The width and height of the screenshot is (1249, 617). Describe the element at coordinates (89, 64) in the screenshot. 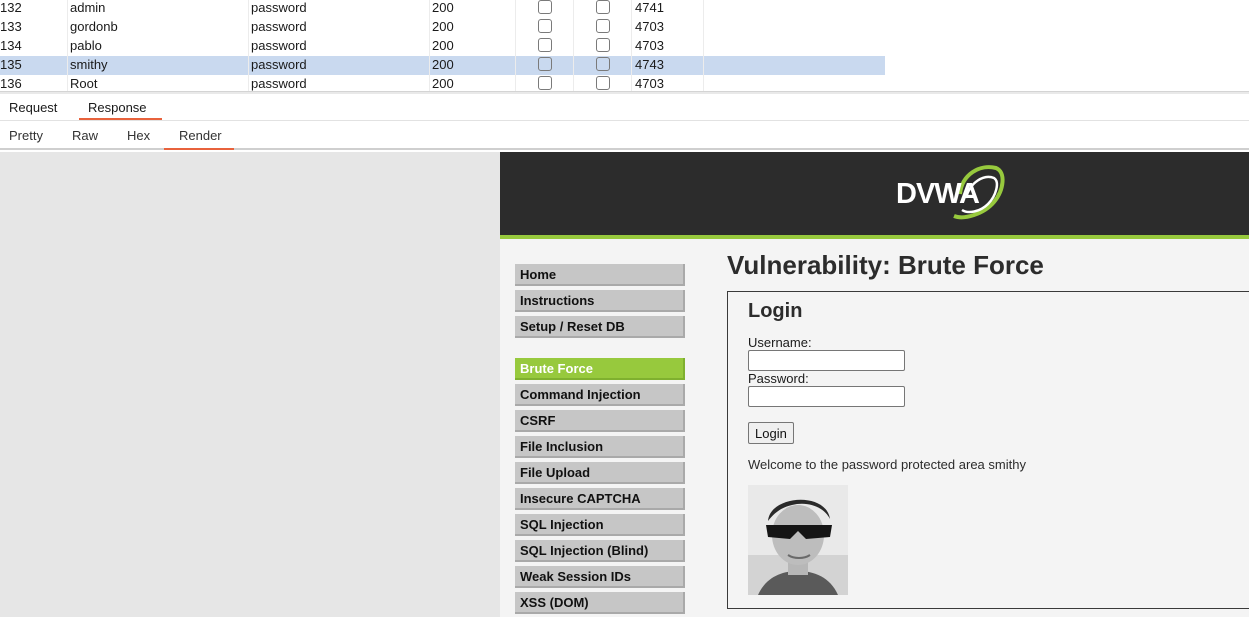

I see `username-cell: smithy` at that location.